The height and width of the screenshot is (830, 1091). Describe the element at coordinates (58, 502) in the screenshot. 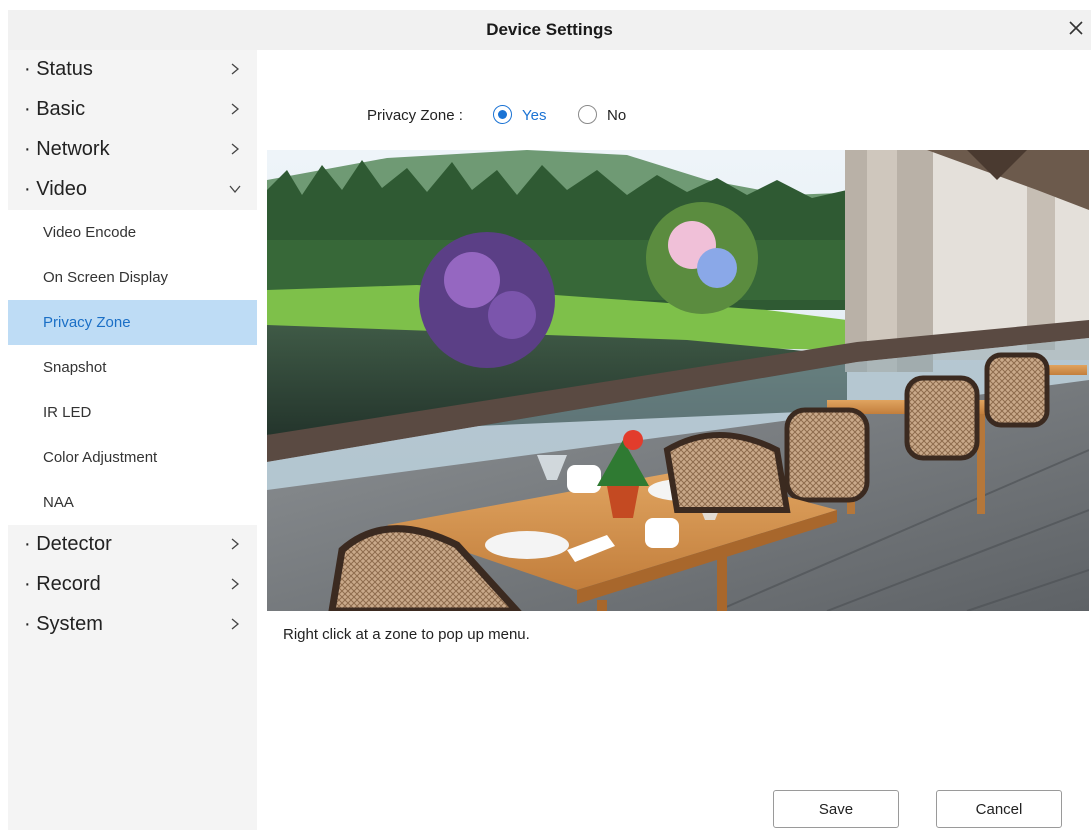

I see `sidebar-subitem-label: NAA` at that location.